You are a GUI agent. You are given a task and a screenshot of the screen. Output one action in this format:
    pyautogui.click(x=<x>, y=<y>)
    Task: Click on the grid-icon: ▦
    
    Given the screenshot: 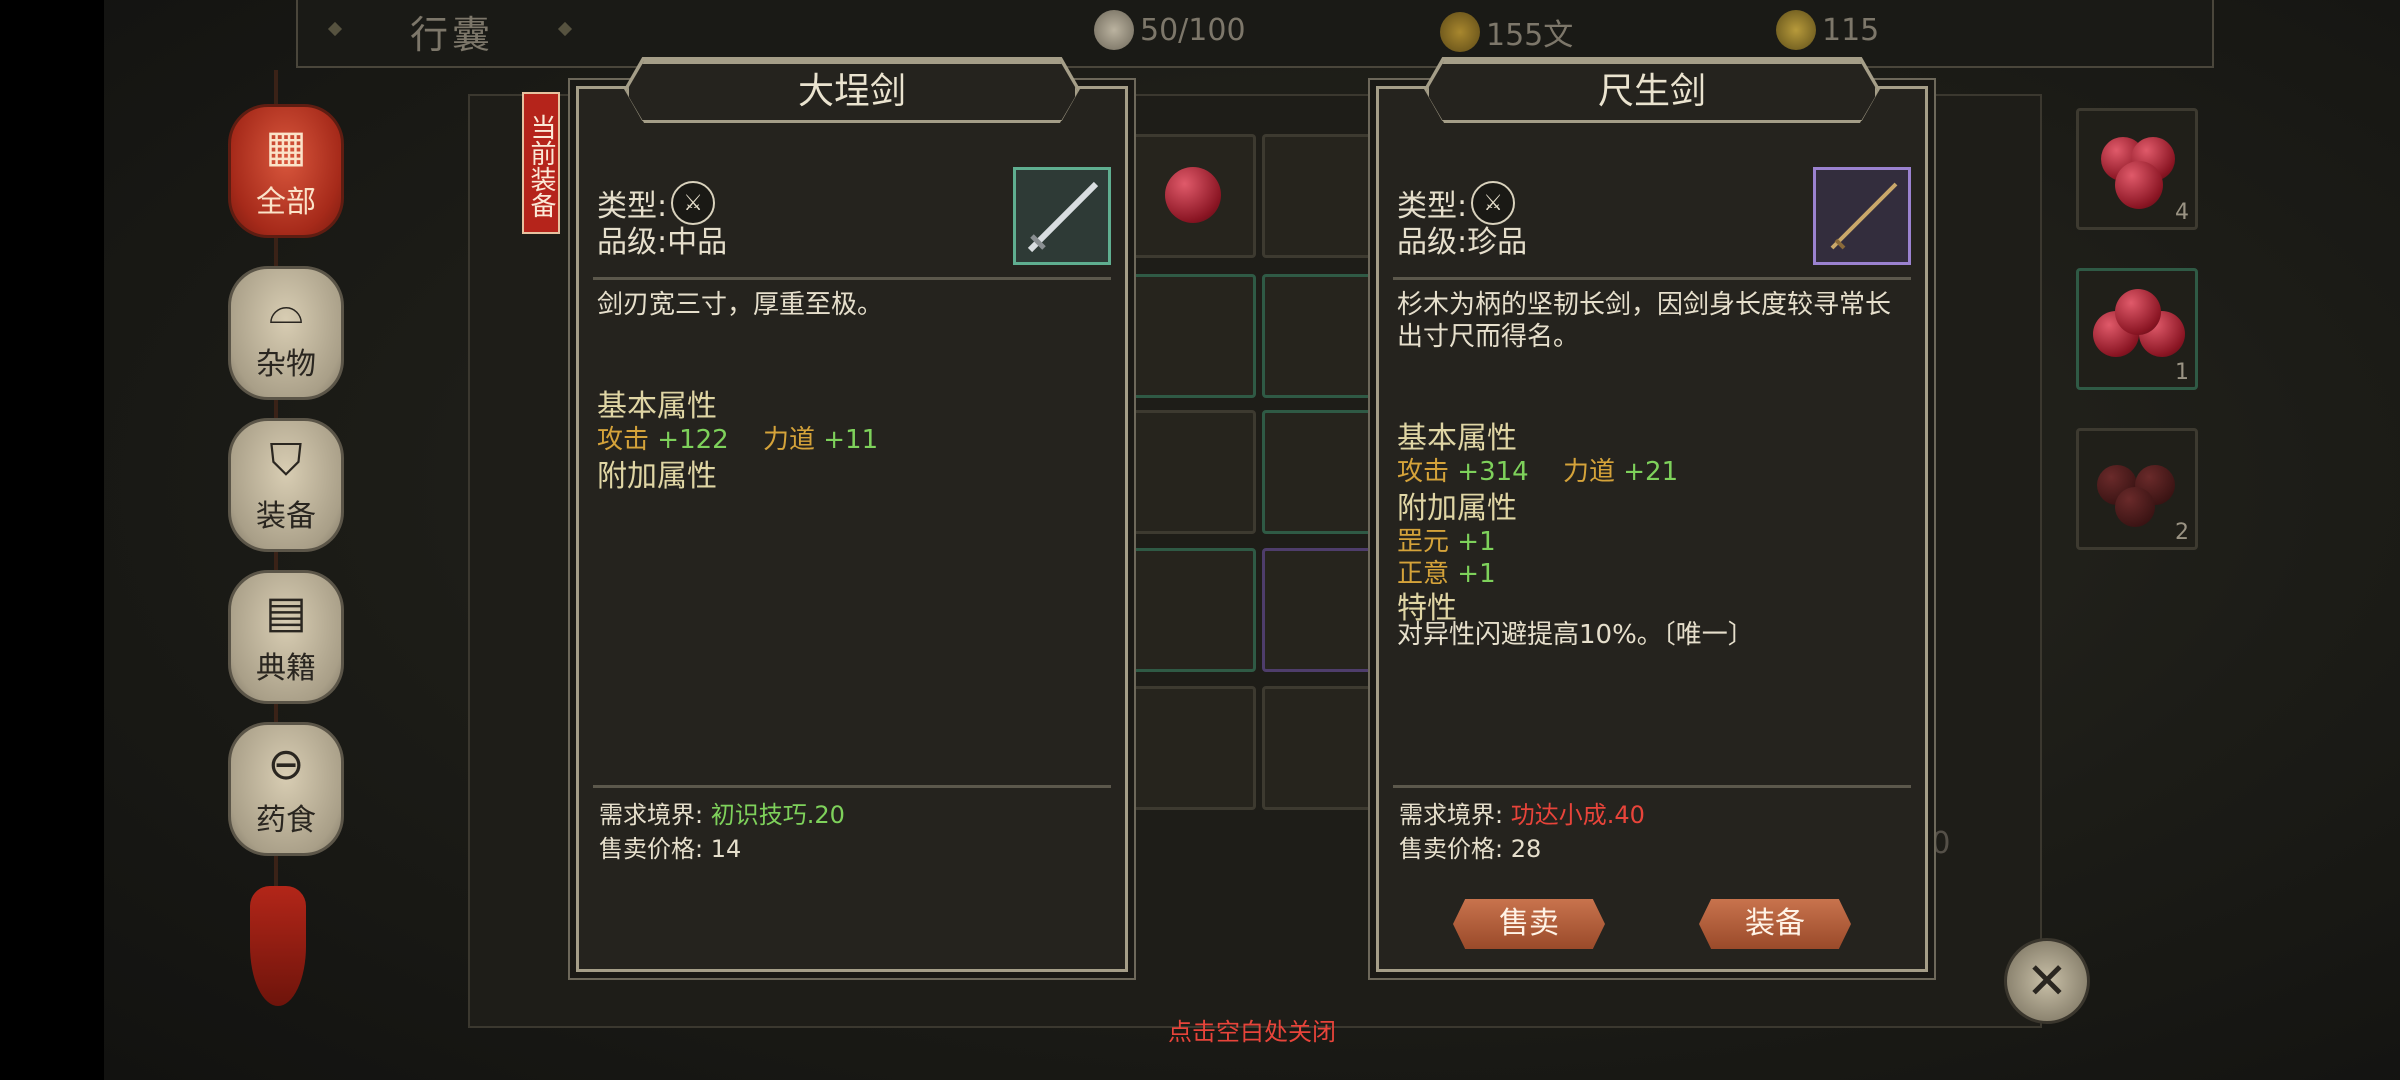 What is the action you would take?
    pyautogui.click(x=286, y=146)
    